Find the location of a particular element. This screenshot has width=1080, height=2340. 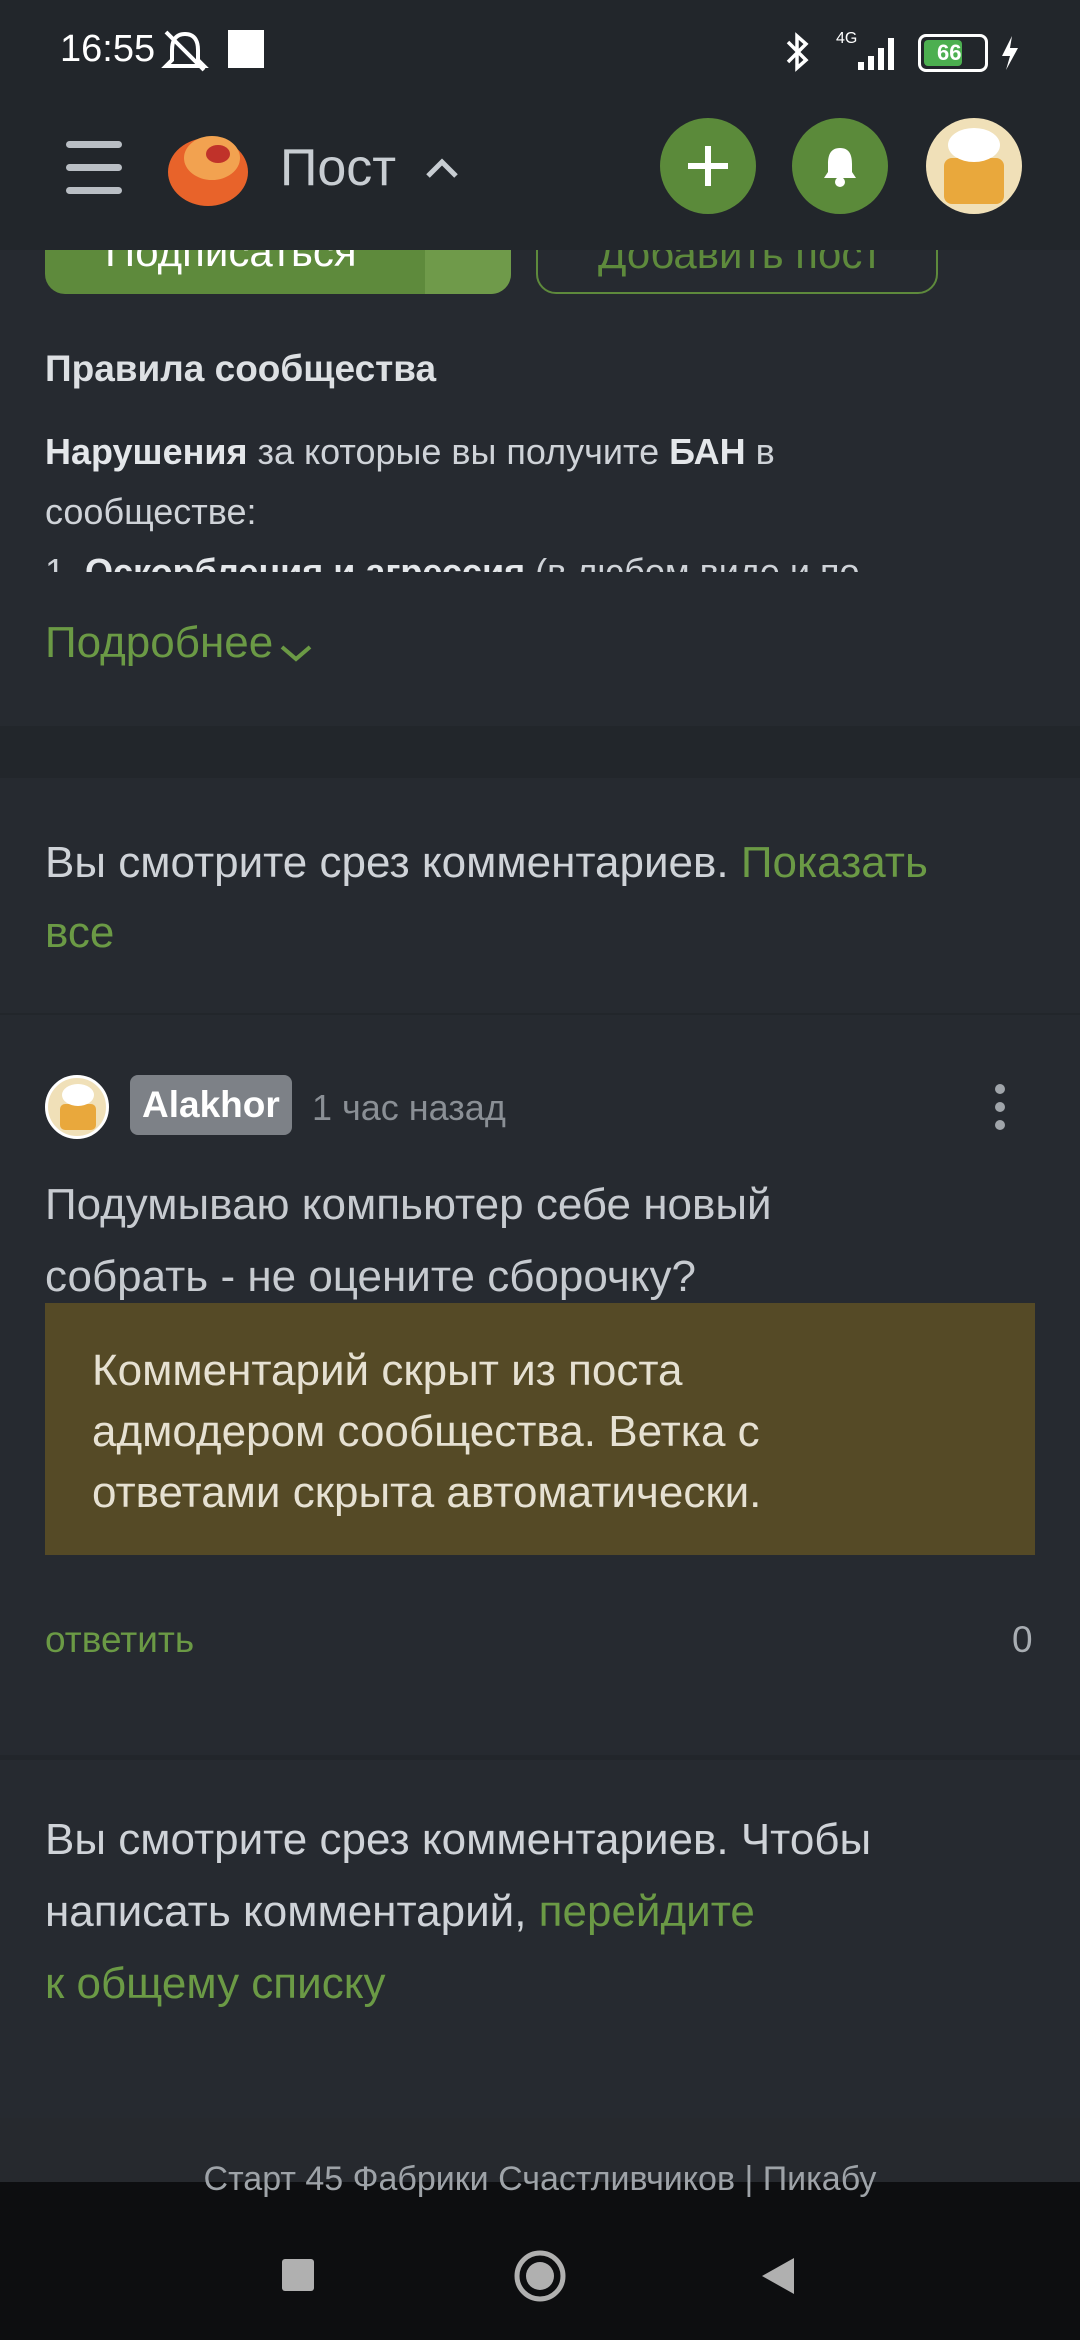

chevron-down-icon is located at coordinates (295, 653).